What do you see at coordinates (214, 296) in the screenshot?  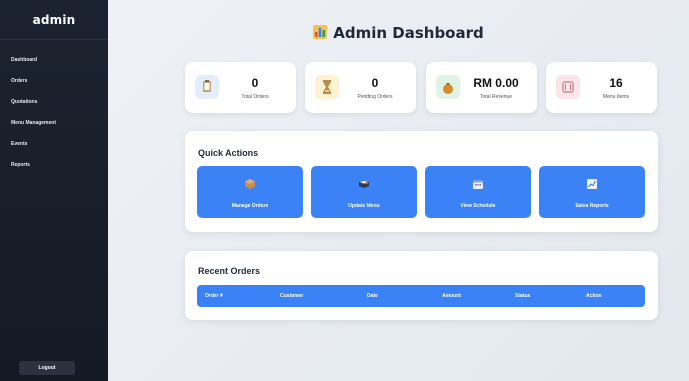 I see `column-header-order: Order #` at bounding box center [214, 296].